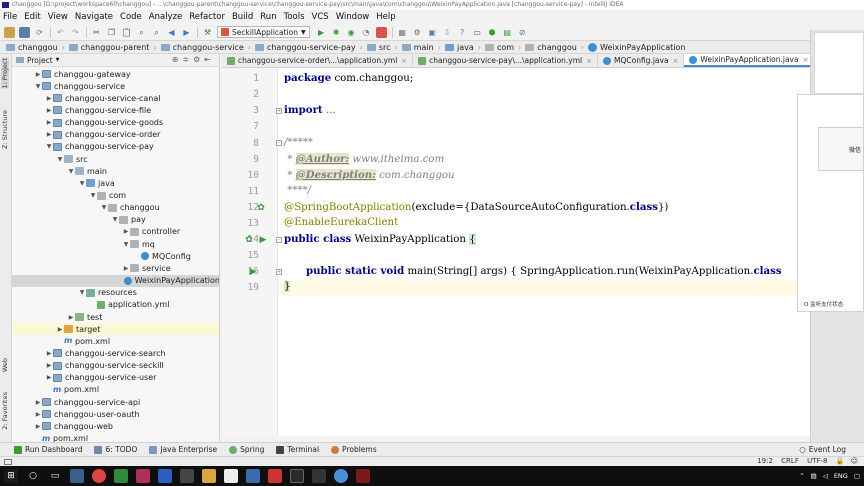 This screenshot has height=486, width=864. Describe the element at coordinates (39, 32) in the screenshot. I see `sync-icon: ⟳` at that location.